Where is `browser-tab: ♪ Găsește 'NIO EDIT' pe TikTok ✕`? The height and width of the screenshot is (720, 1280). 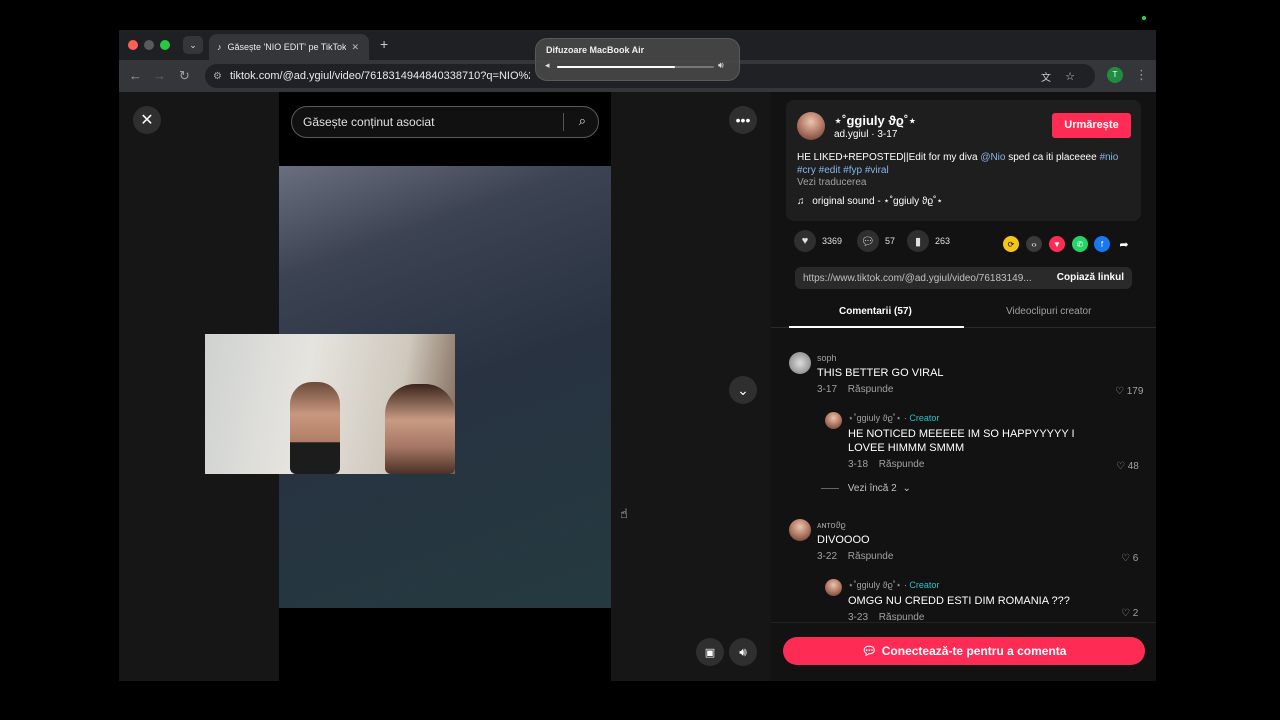 browser-tab: ♪ Găsește 'NIO EDIT' pe TikTok ✕ is located at coordinates (289, 47).